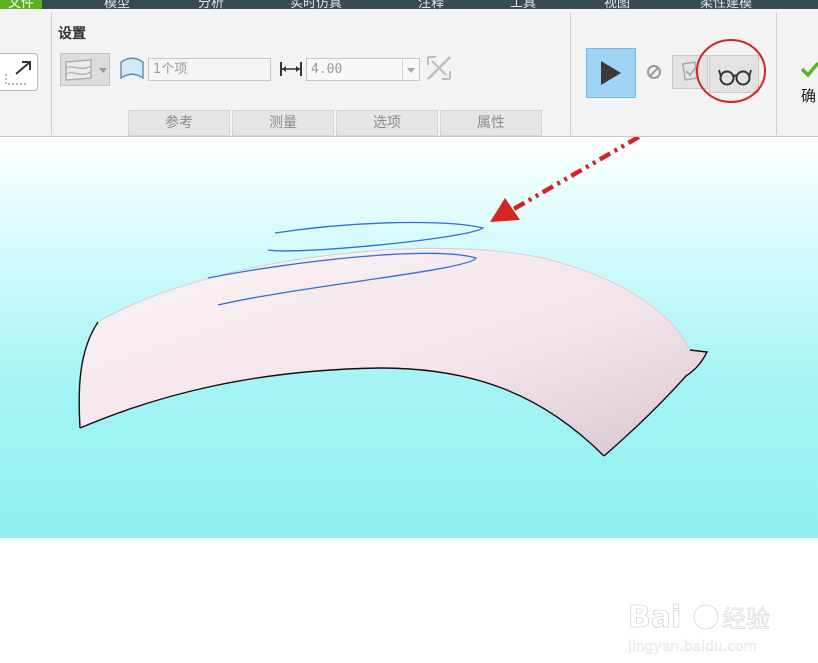 This screenshot has width=818, height=663. Describe the element at coordinates (431, 4) in the screenshot. I see `tab-annotate: 注释` at that location.